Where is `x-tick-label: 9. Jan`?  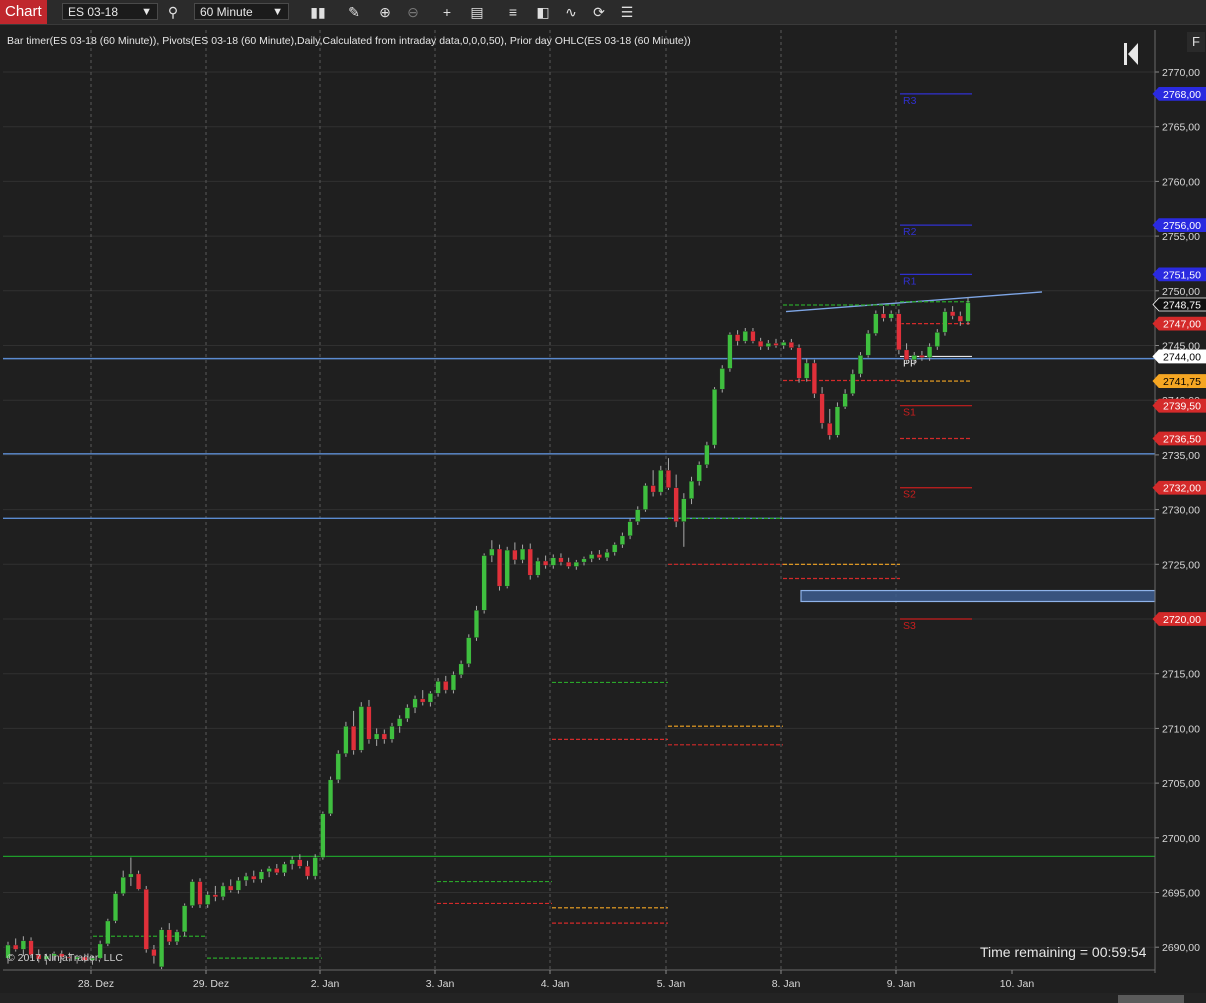
x-tick-label: 9. Jan is located at coordinates (901, 984).